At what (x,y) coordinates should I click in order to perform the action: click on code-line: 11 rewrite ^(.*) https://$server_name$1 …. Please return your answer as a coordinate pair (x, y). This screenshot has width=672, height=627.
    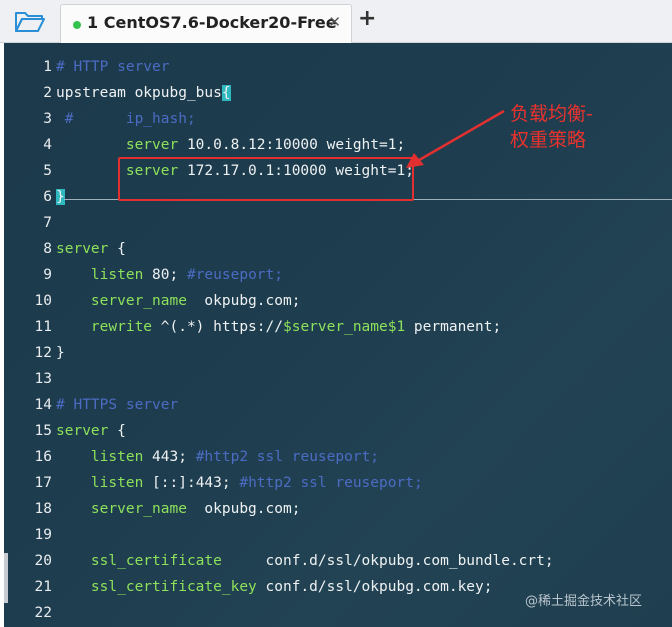
    Looking at the image, I should click on (338, 327).